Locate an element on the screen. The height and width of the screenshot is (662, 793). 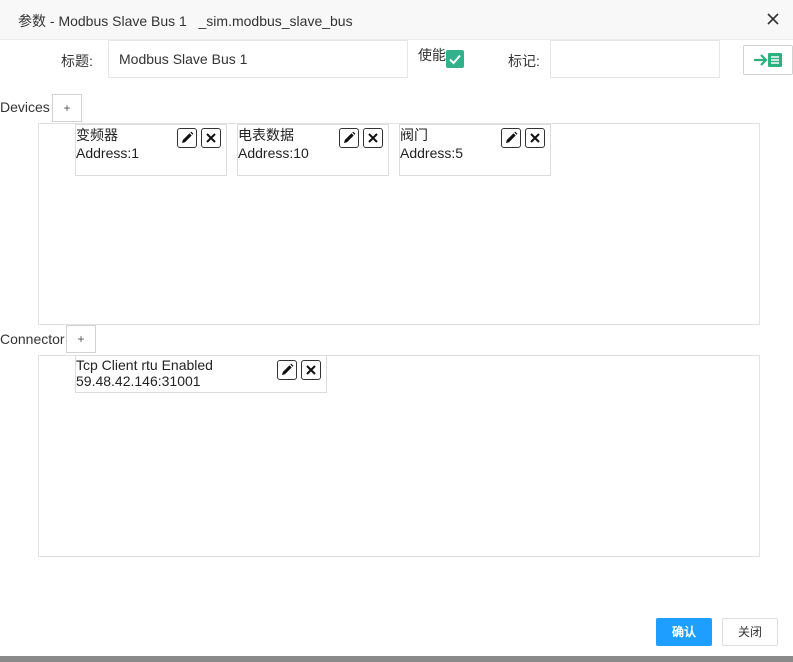
device-name: 变频器 is located at coordinates (97, 135).